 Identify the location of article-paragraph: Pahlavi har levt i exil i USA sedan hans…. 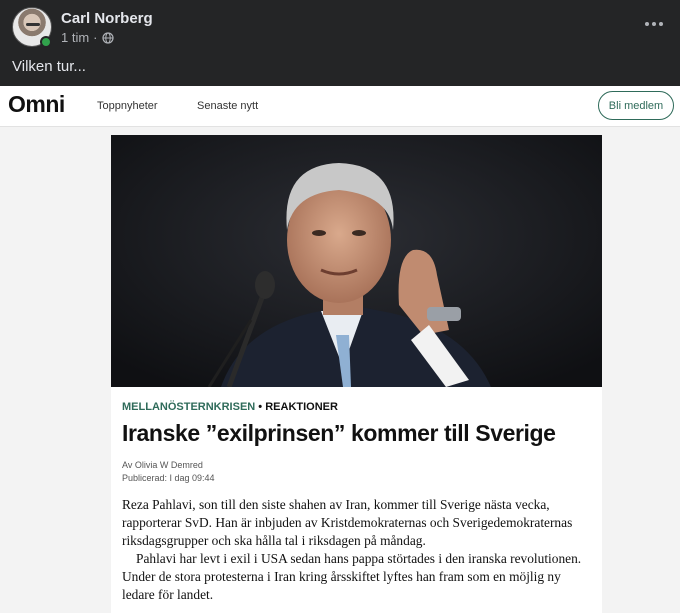
(352, 576).